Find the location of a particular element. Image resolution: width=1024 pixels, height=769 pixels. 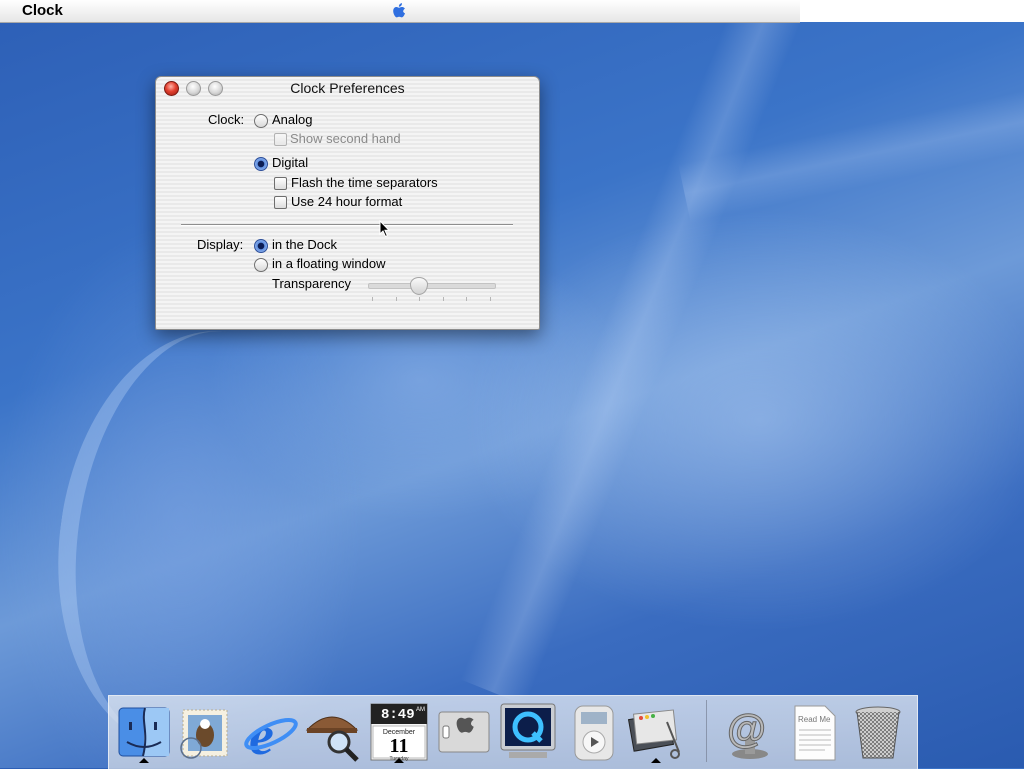

use-24-hour-label: Use 24 hour format is located at coordinates (346, 201).